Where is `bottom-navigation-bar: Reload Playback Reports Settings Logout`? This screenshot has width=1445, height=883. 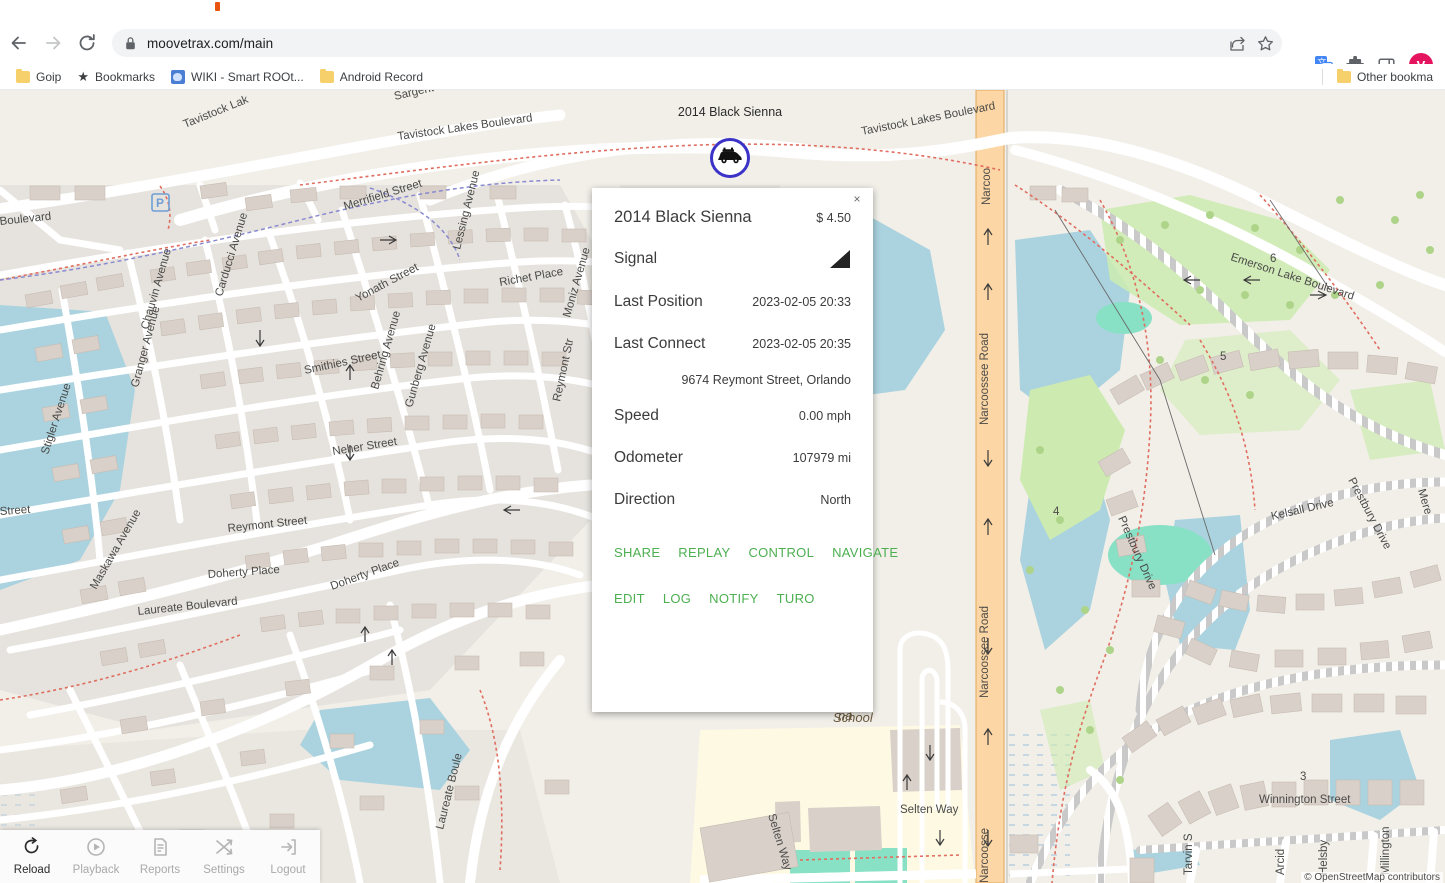 bottom-navigation-bar: Reload Playback Reports Settings Logout is located at coordinates (160, 856).